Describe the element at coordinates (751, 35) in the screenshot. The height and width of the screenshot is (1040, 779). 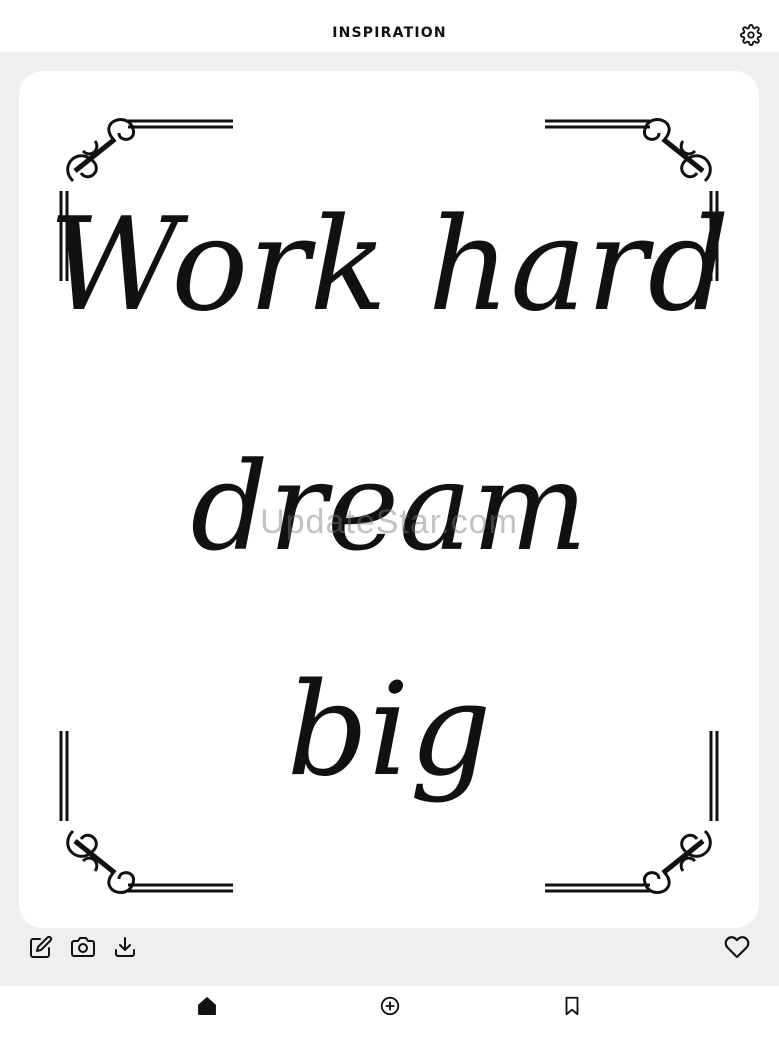
I see `gear-icon` at that location.